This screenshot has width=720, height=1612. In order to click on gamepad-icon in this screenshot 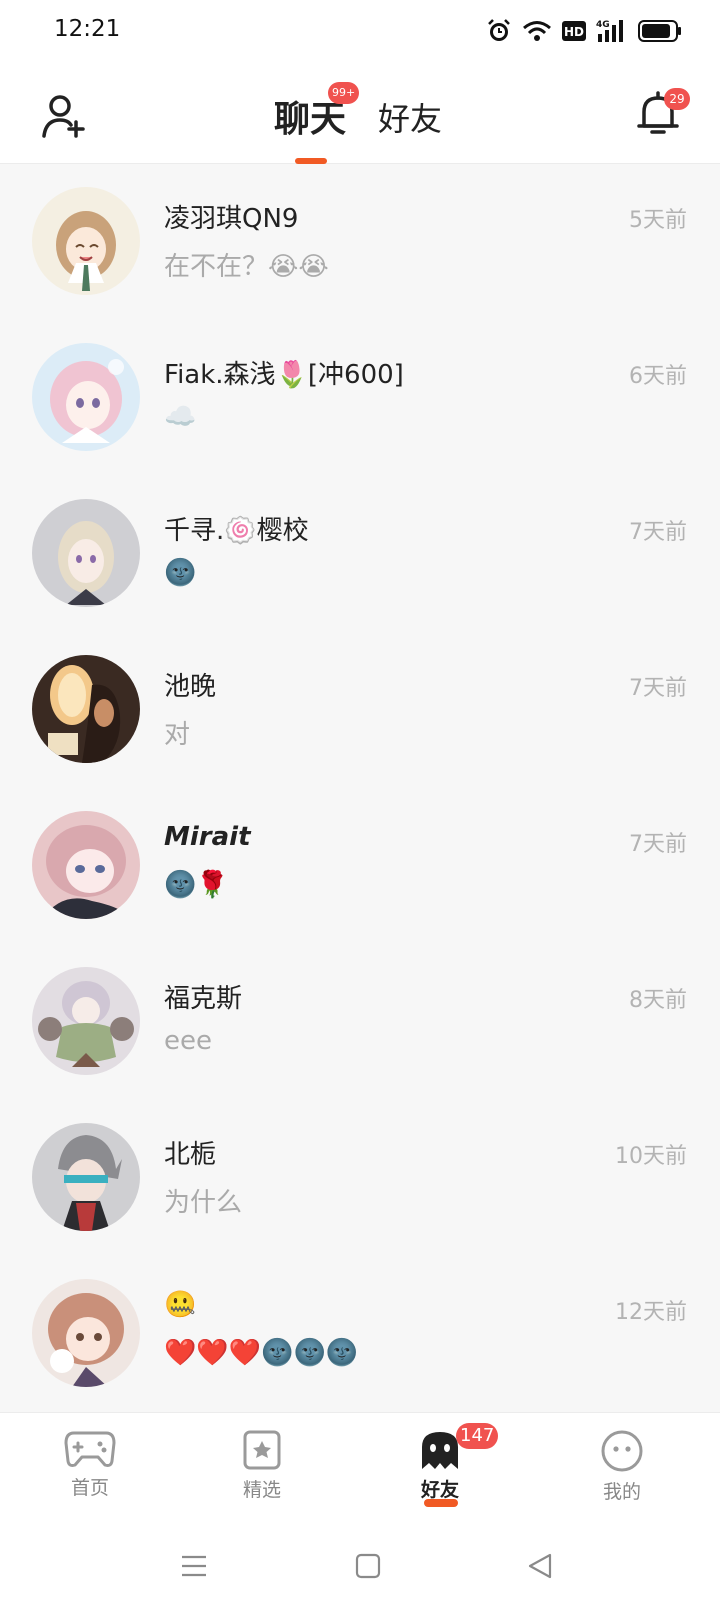, I will do `click(90, 1449)`.